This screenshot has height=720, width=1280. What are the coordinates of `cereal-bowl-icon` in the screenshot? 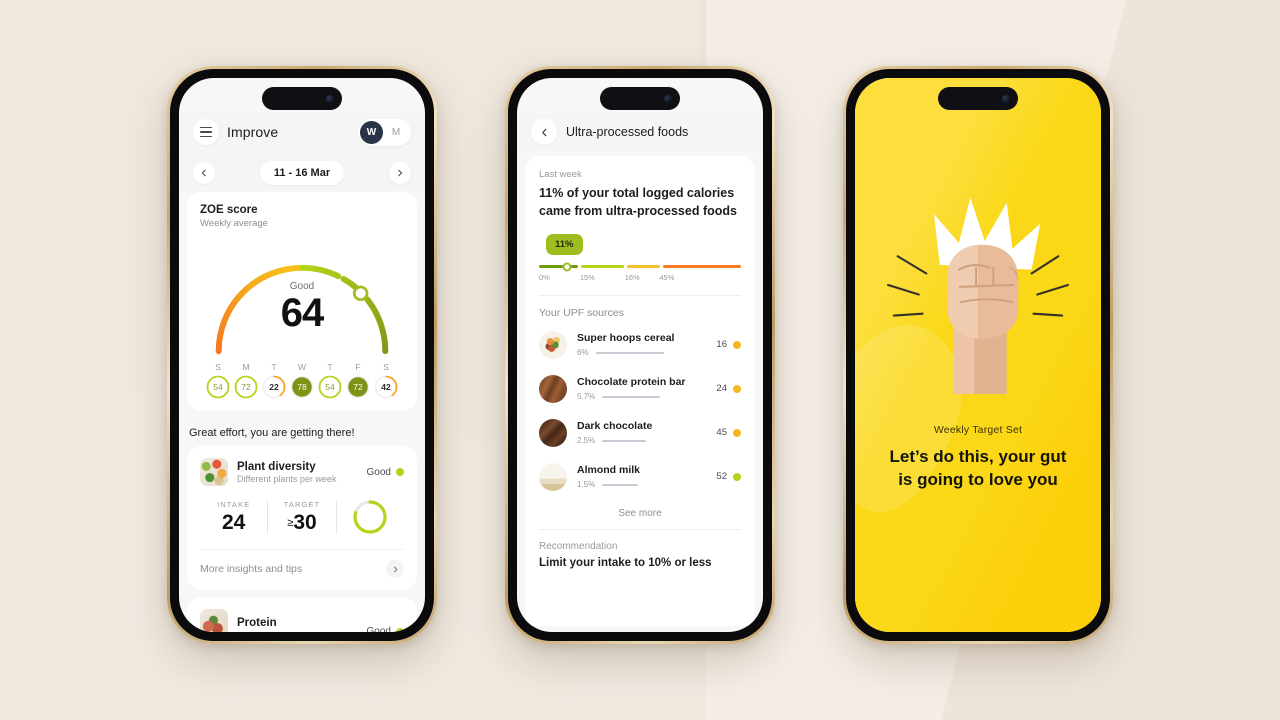 It's located at (553, 344).